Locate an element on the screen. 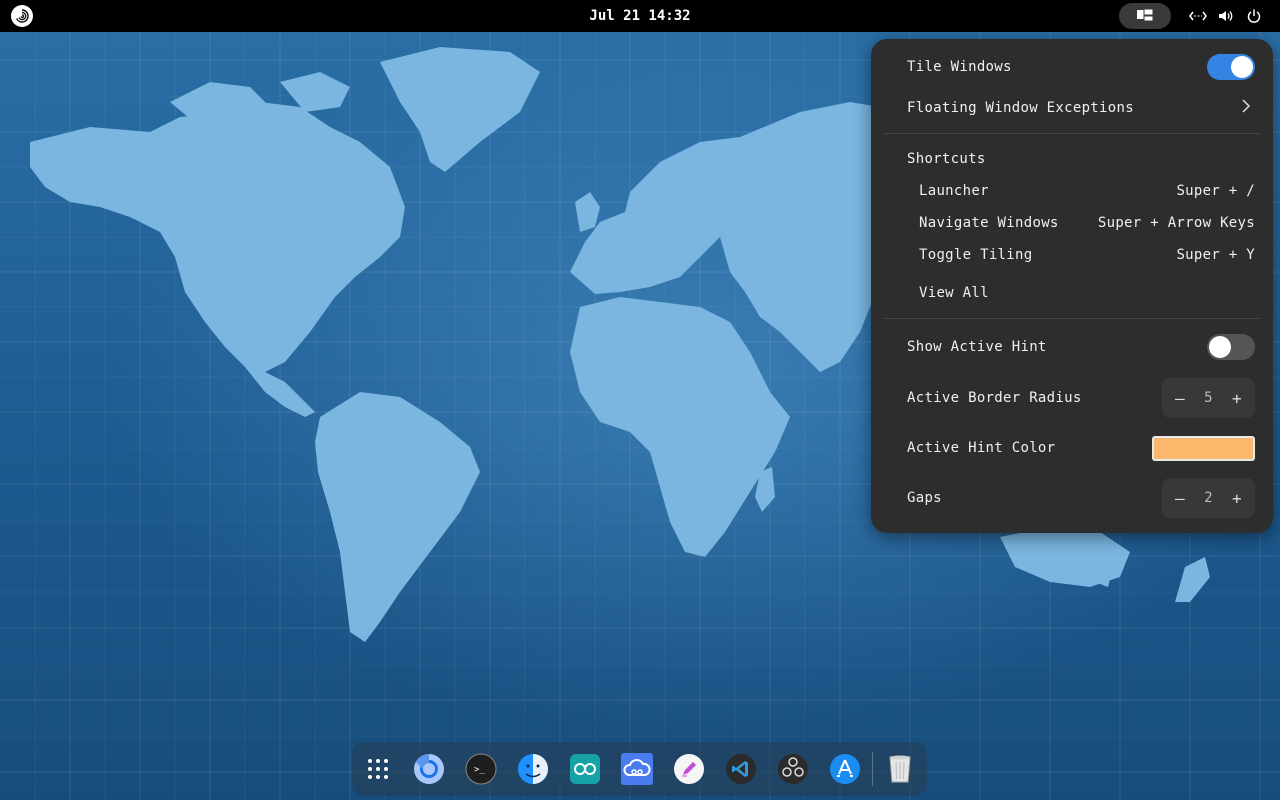  active-hint-color-label: Active Hint Color is located at coordinates (981, 448).